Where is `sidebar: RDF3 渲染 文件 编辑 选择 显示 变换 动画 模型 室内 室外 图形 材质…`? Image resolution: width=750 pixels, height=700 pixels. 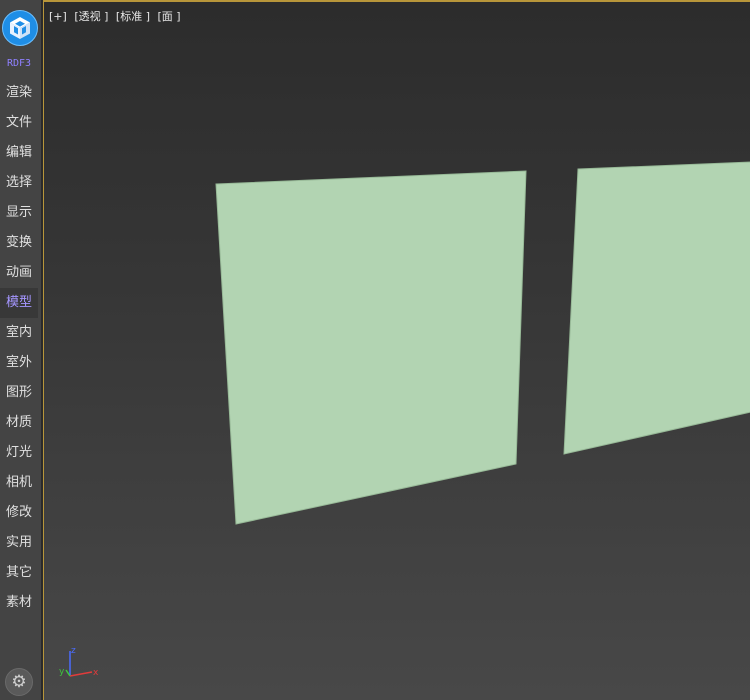 sidebar: RDF3 渲染 文件 编辑 选择 显示 变换 动画 模型 室内 室外 图形 材质… is located at coordinates (21, 350).